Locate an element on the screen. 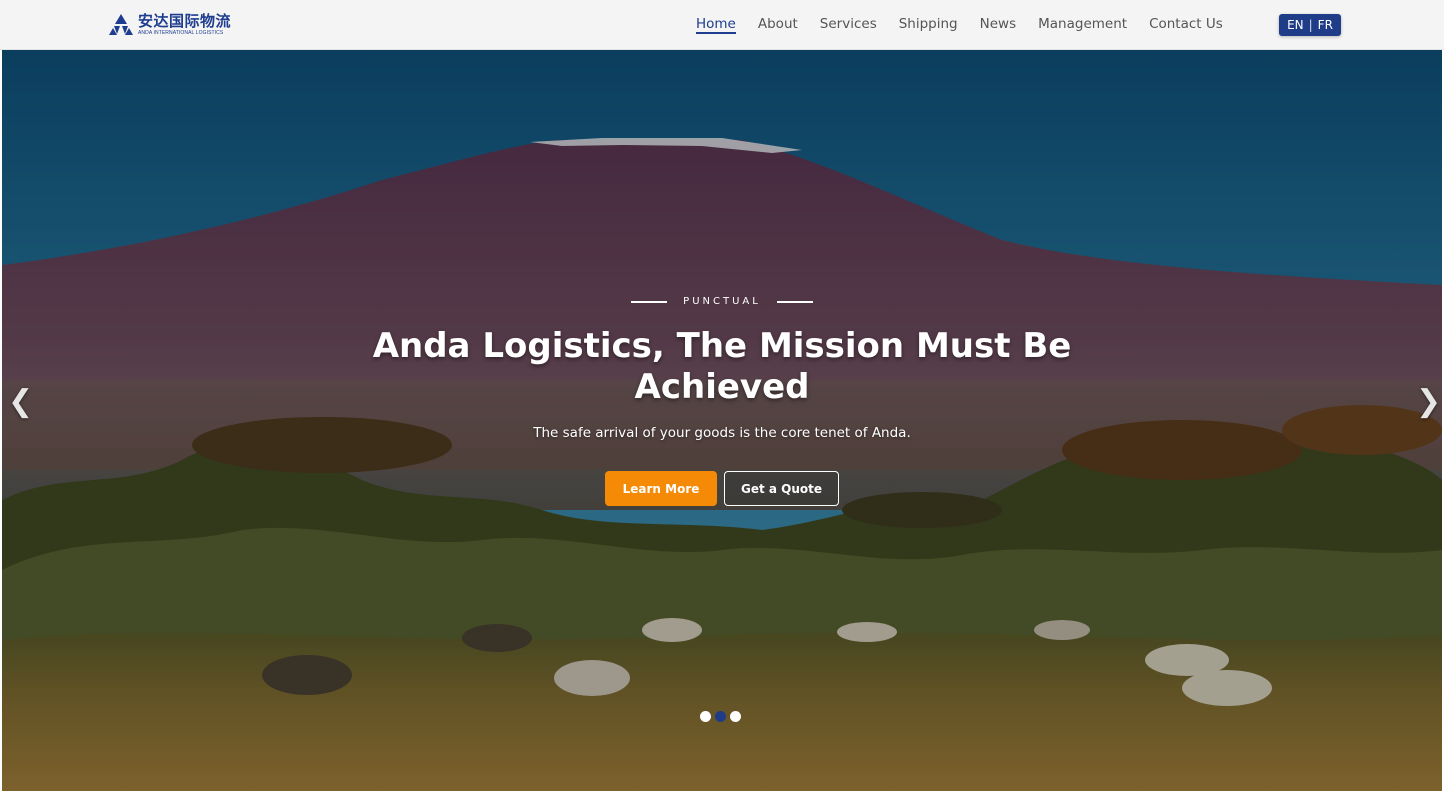 This screenshot has width=1444, height=791. slider-pagination is located at coordinates (722, 716).